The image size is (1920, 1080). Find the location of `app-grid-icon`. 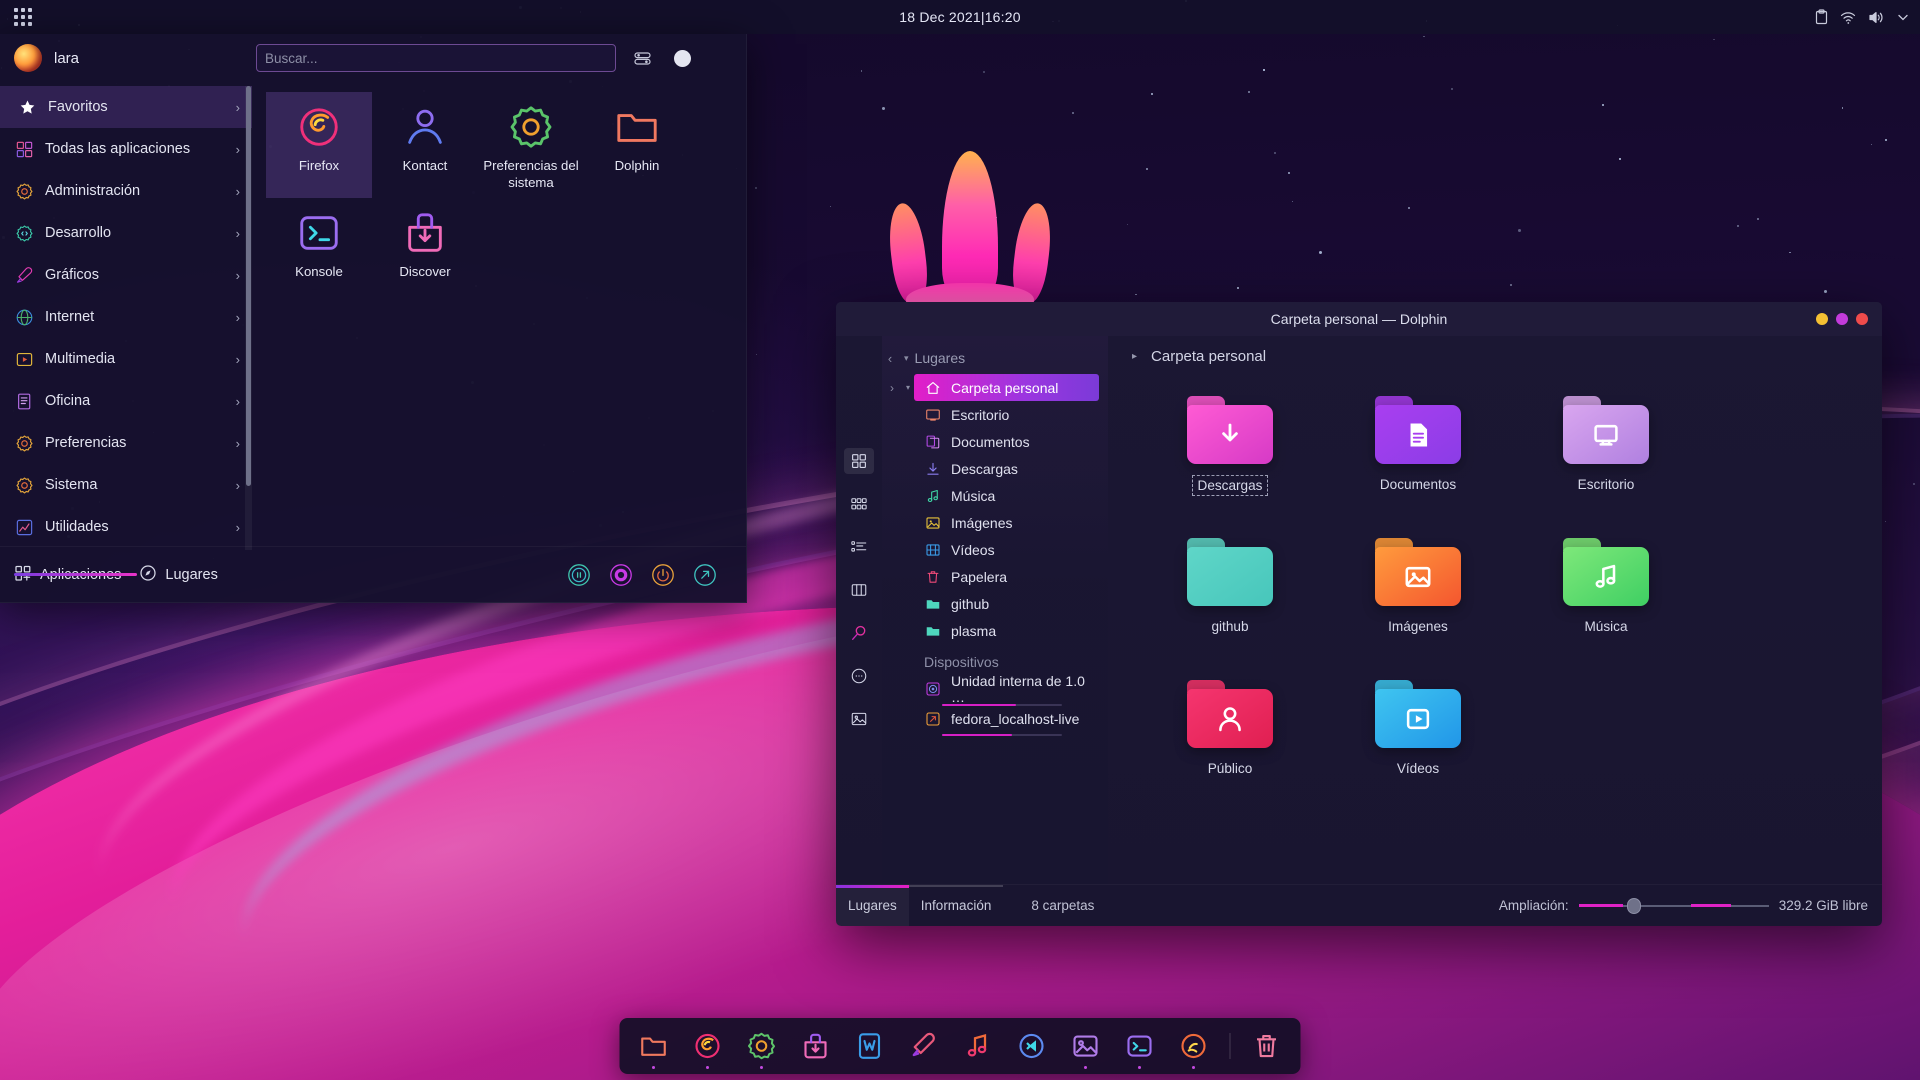

app-grid-icon is located at coordinates (23, 17).